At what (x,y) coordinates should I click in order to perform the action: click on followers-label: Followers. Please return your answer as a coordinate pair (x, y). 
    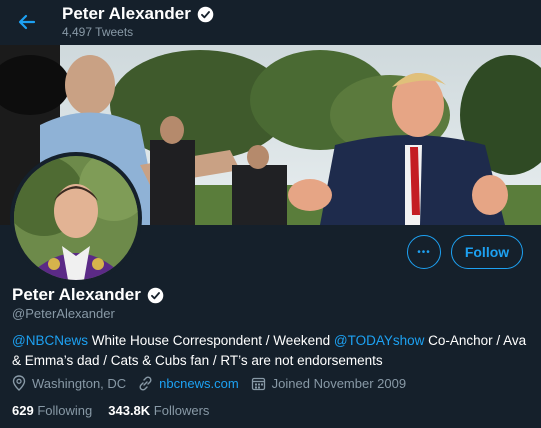
    Looking at the image, I should click on (181, 410).